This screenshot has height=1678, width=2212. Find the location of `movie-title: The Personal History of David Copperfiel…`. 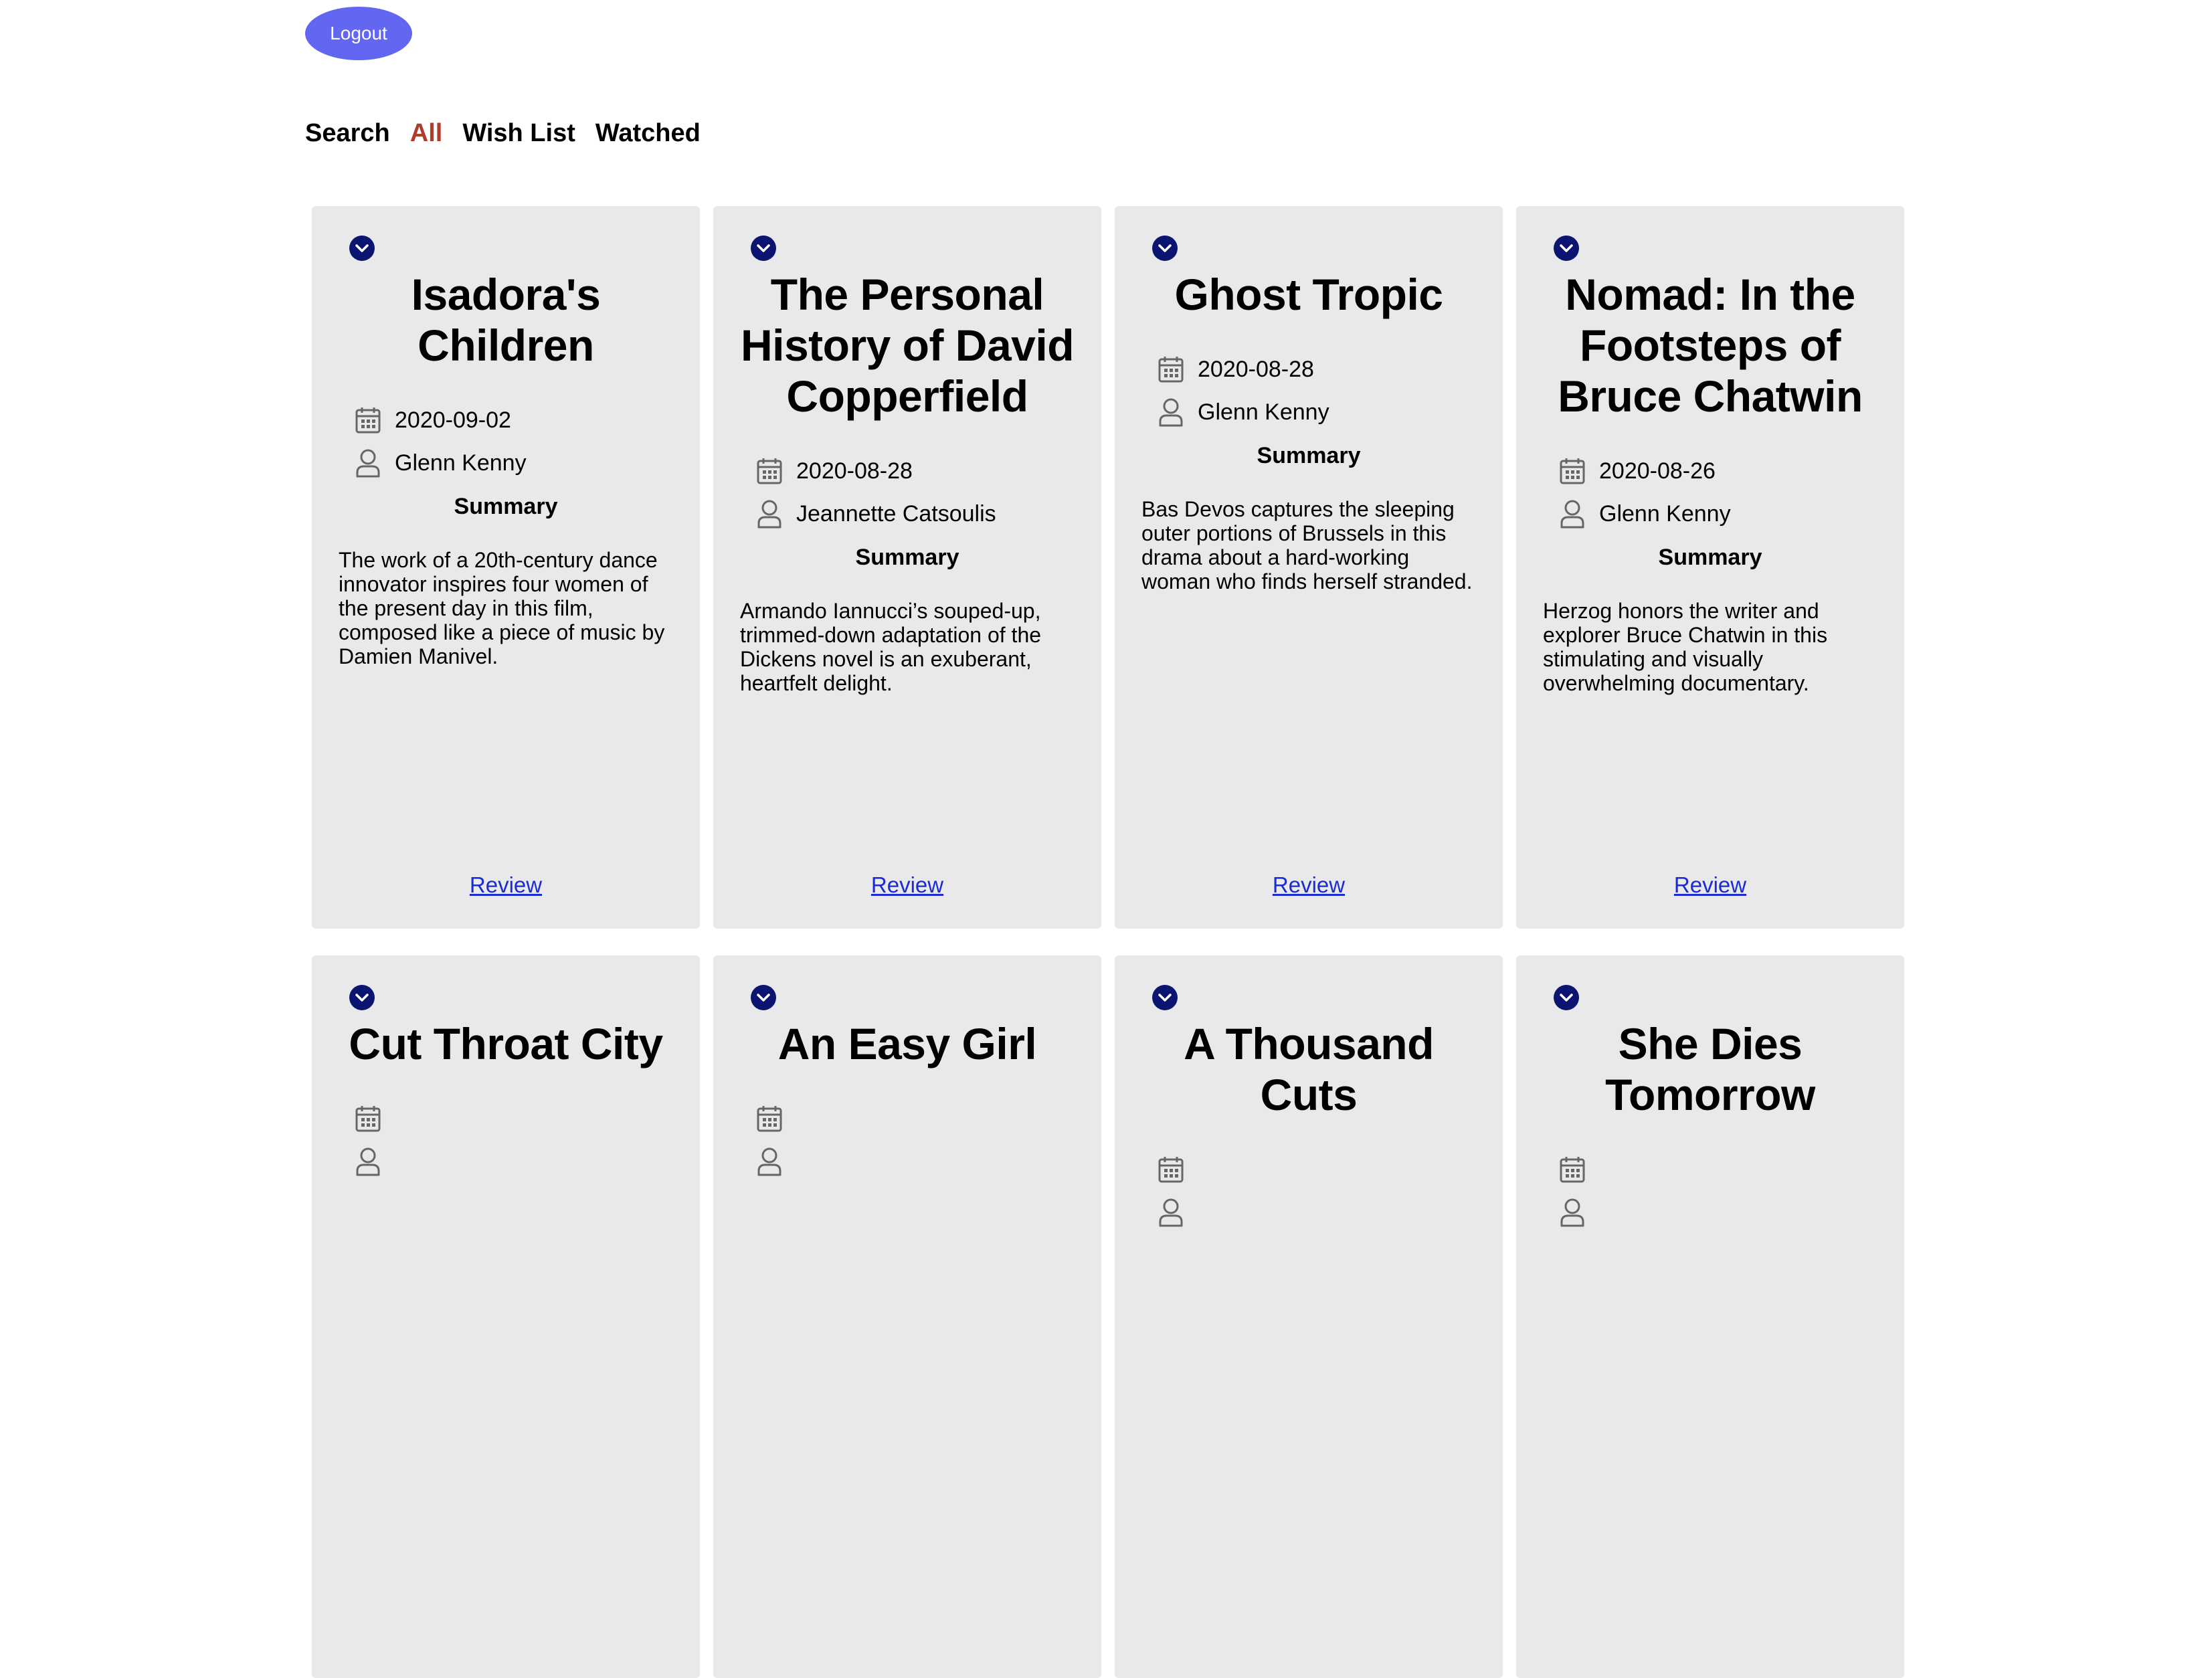

movie-title: The Personal History of David Copperfiel… is located at coordinates (908, 345).